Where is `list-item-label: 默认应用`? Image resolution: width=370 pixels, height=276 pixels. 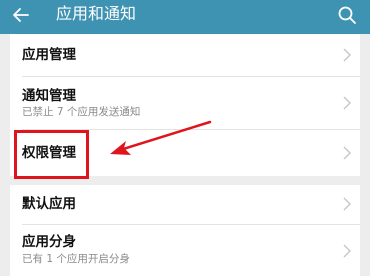 list-item-label: 默认应用 is located at coordinates (49, 204).